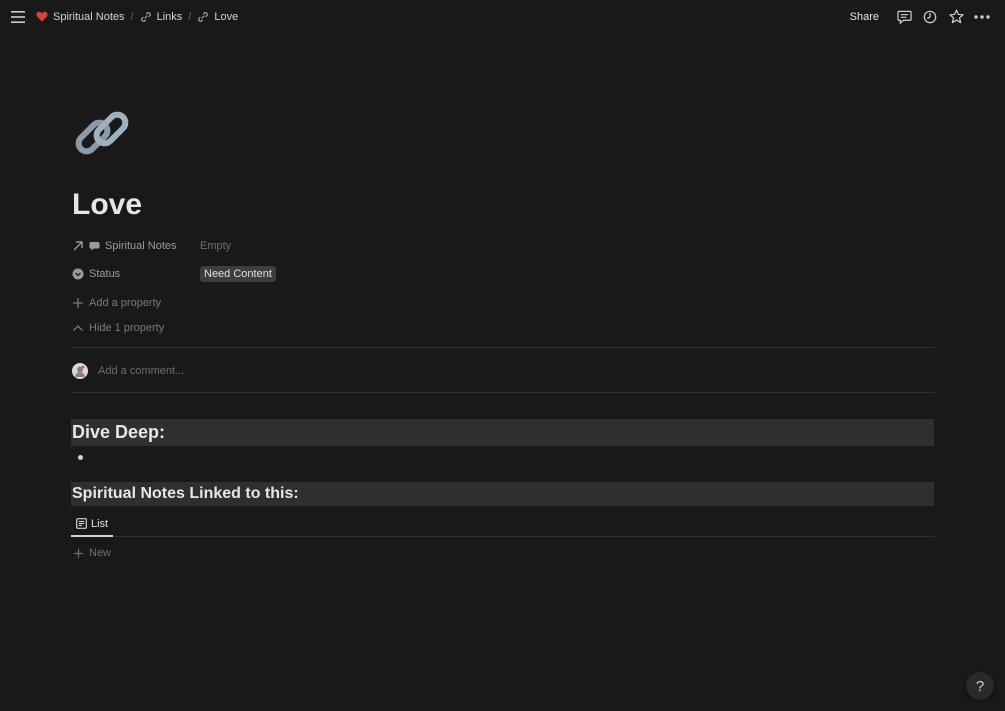 This screenshot has height=711, width=1005. I want to click on property-value: Empty, so click(215, 246).